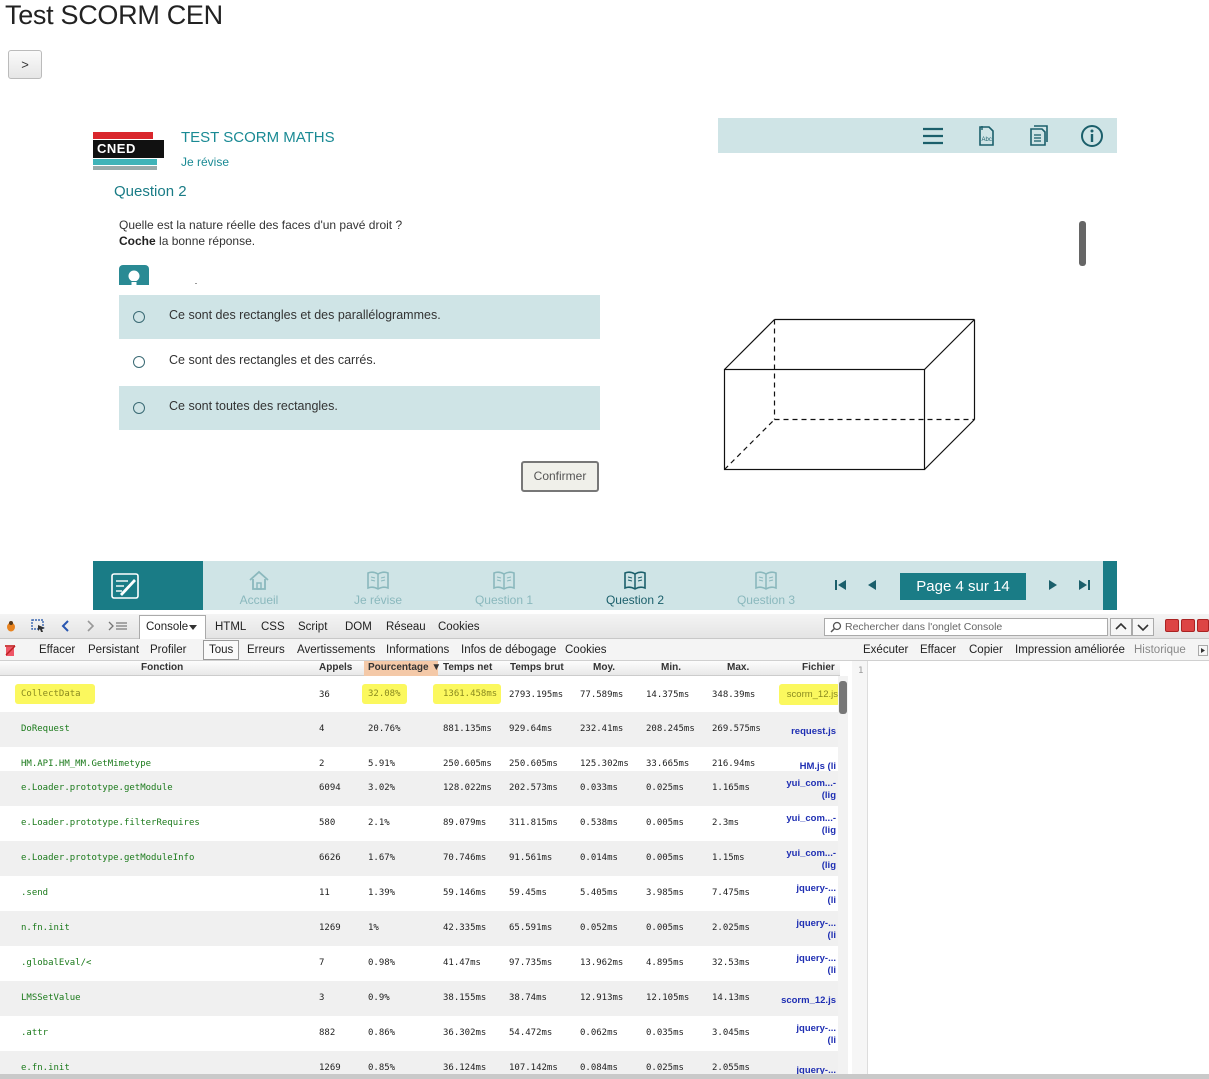  What do you see at coordinates (34, 1033) in the screenshot?
I see `function-name: .attr` at bounding box center [34, 1033].